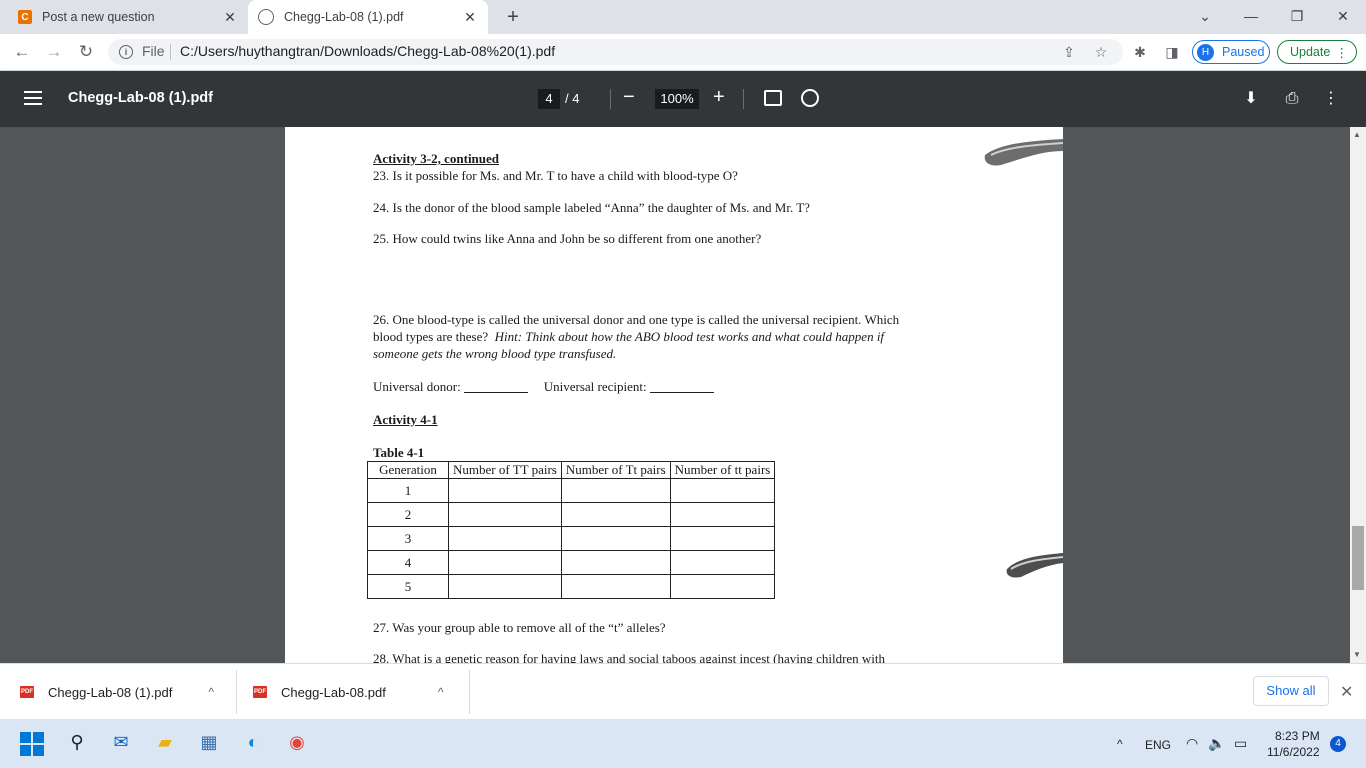 This screenshot has width=1366, height=768. What do you see at coordinates (1101, 52) in the screenshot?
I see `bookmark-star-icon: ☆` at bounding box center [1101, 52].